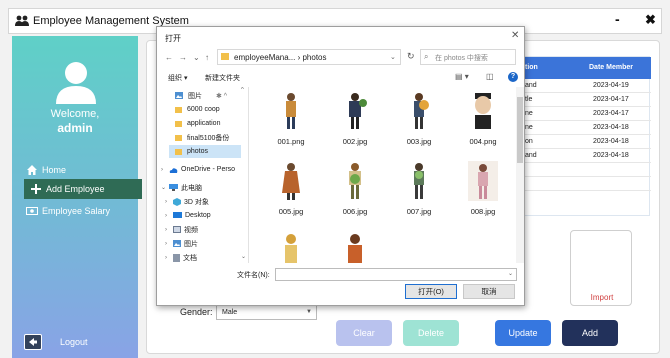 The image size is (670, 358). I want to click on tree-item-label: final5100备份, so click(208, 138).